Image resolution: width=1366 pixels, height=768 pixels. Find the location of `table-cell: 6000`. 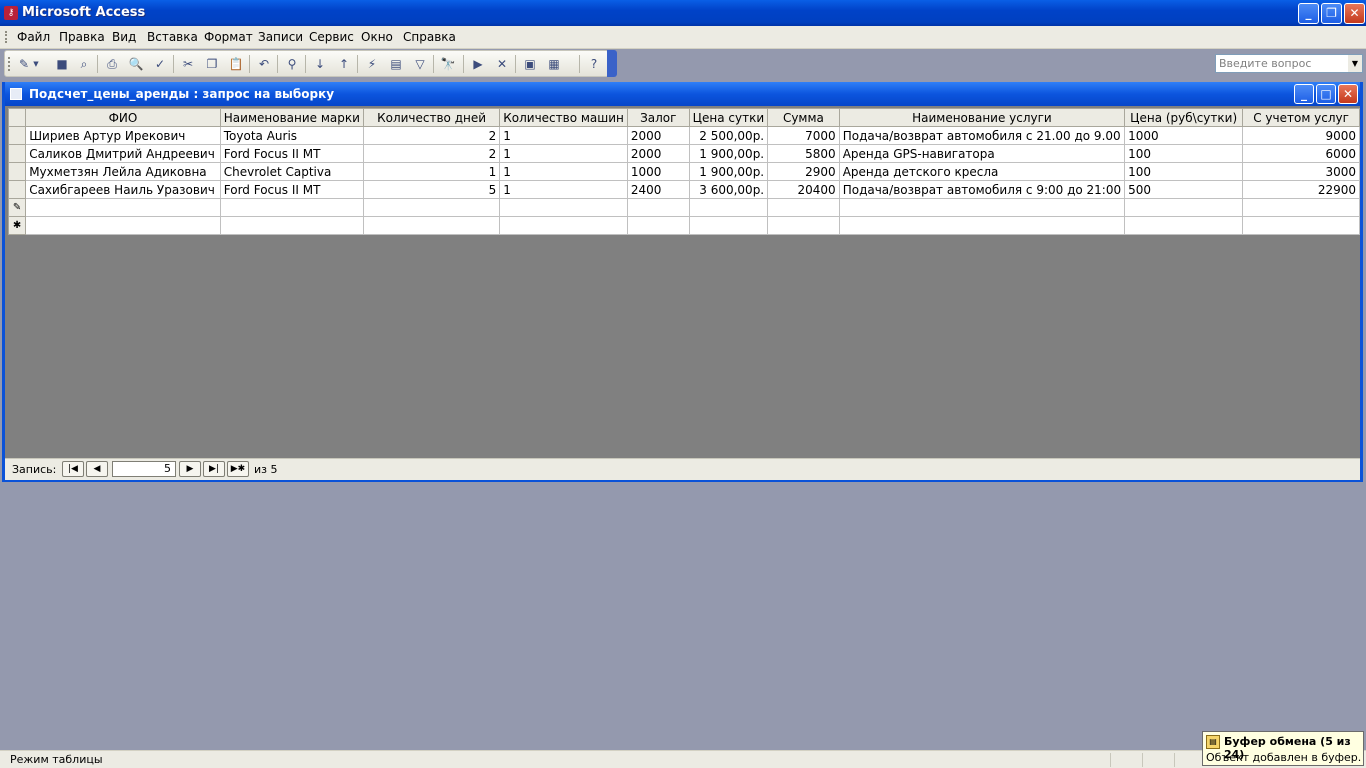

table-cell: 6000 is located at coordinates (1301, 153).